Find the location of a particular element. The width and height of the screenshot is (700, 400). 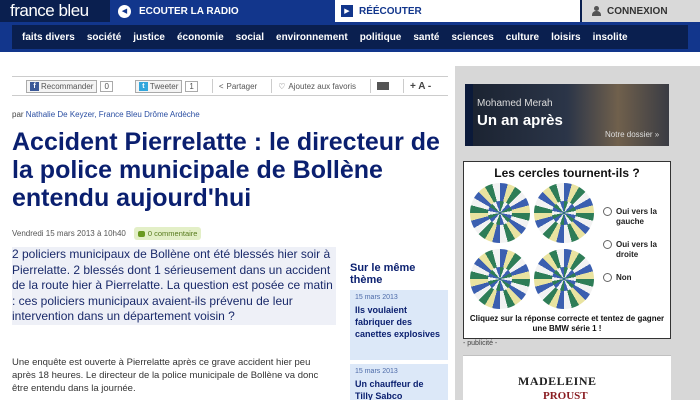

connexion-label: CONNEXION is located at coordinates (637, 11).